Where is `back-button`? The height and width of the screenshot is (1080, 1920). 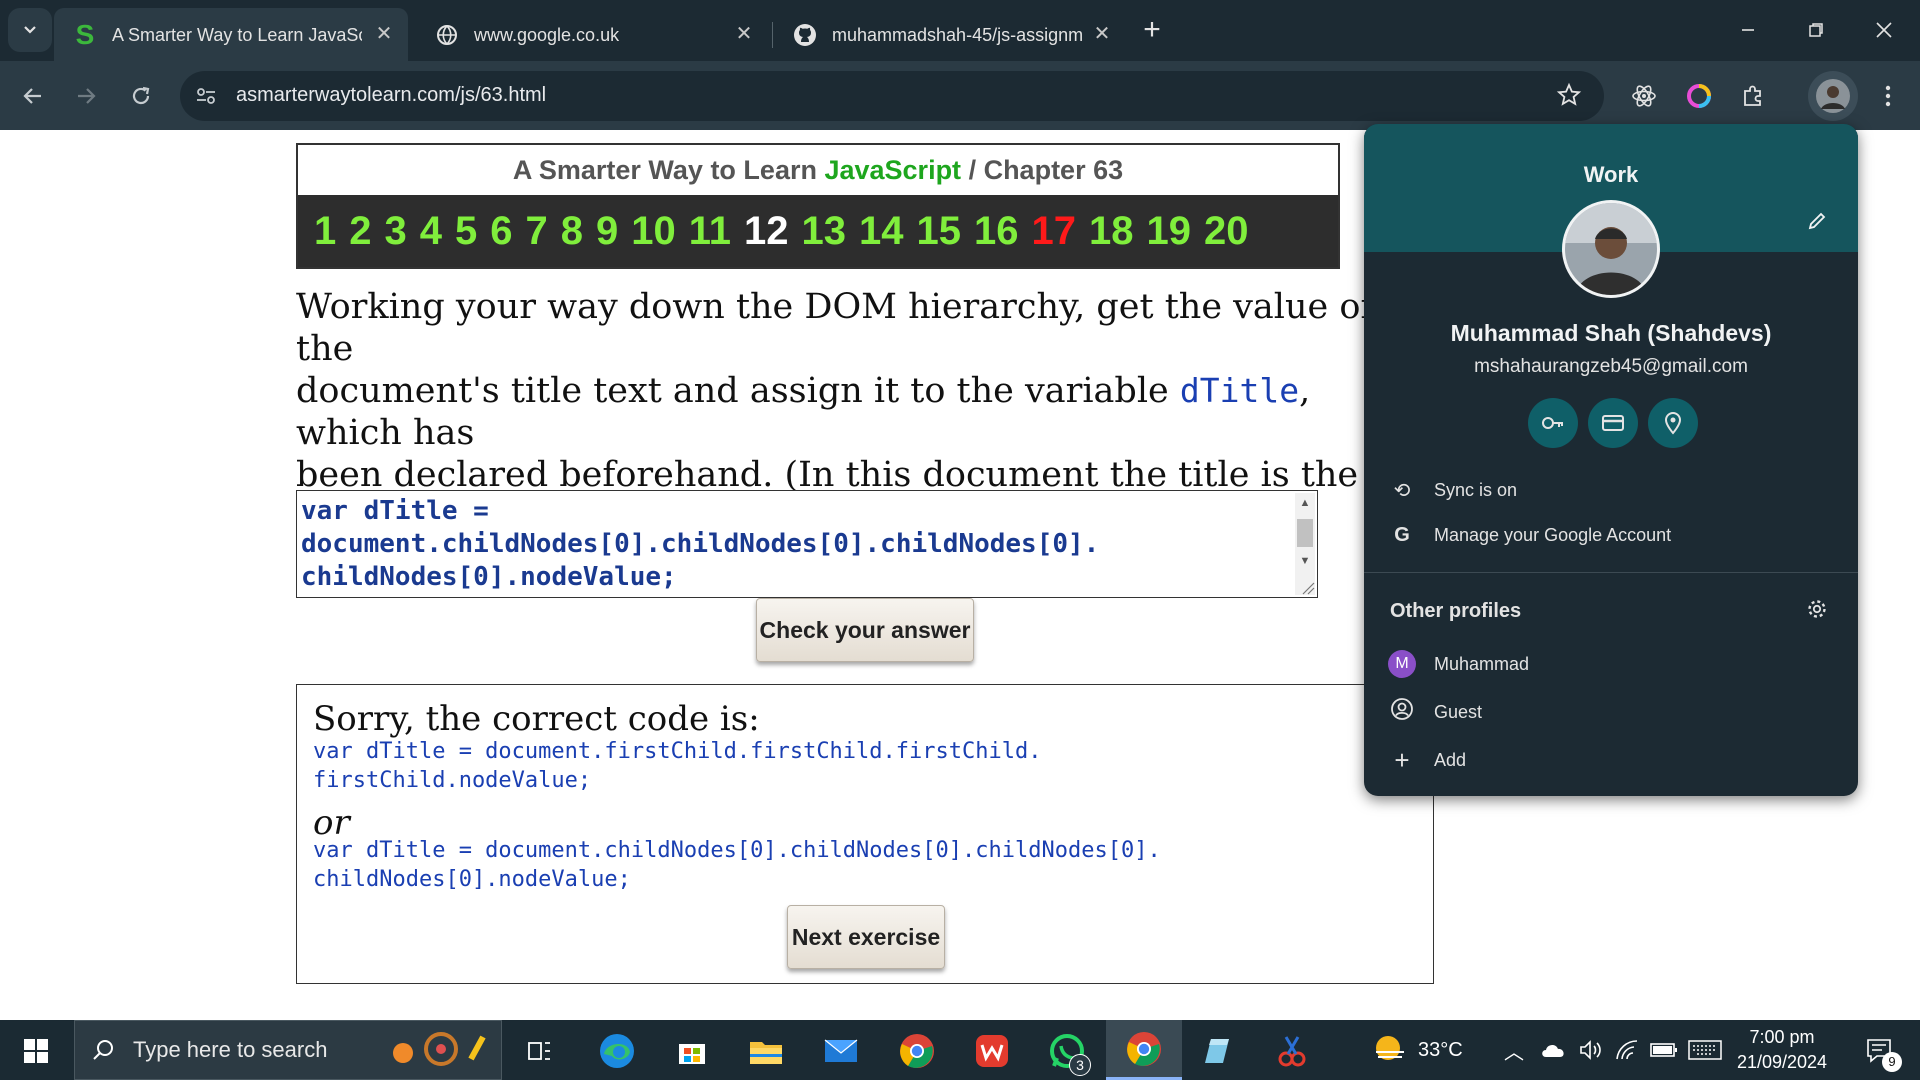 back-button is located at coordinates (33, 96).